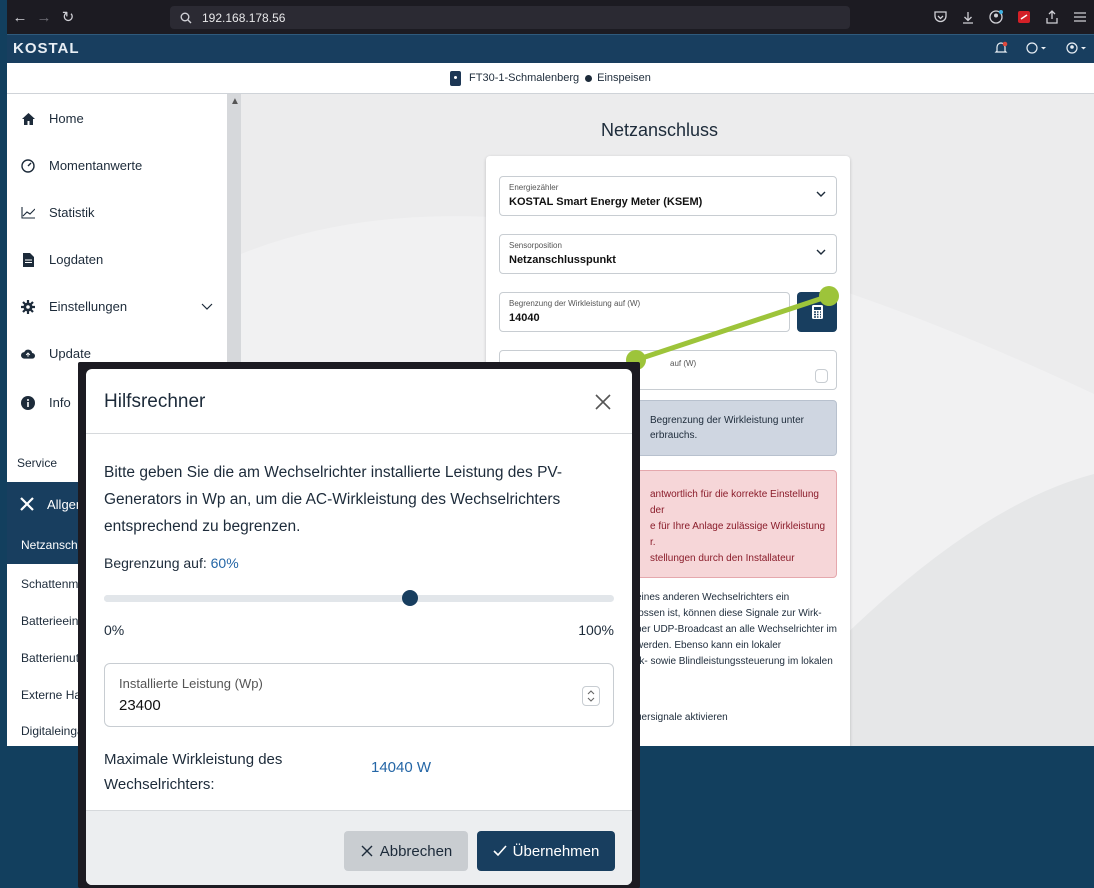 This screenshot has height=888, width=1094. I want to click on dialog-footer: Abbrechen Übernehmen, so click(359, 848).